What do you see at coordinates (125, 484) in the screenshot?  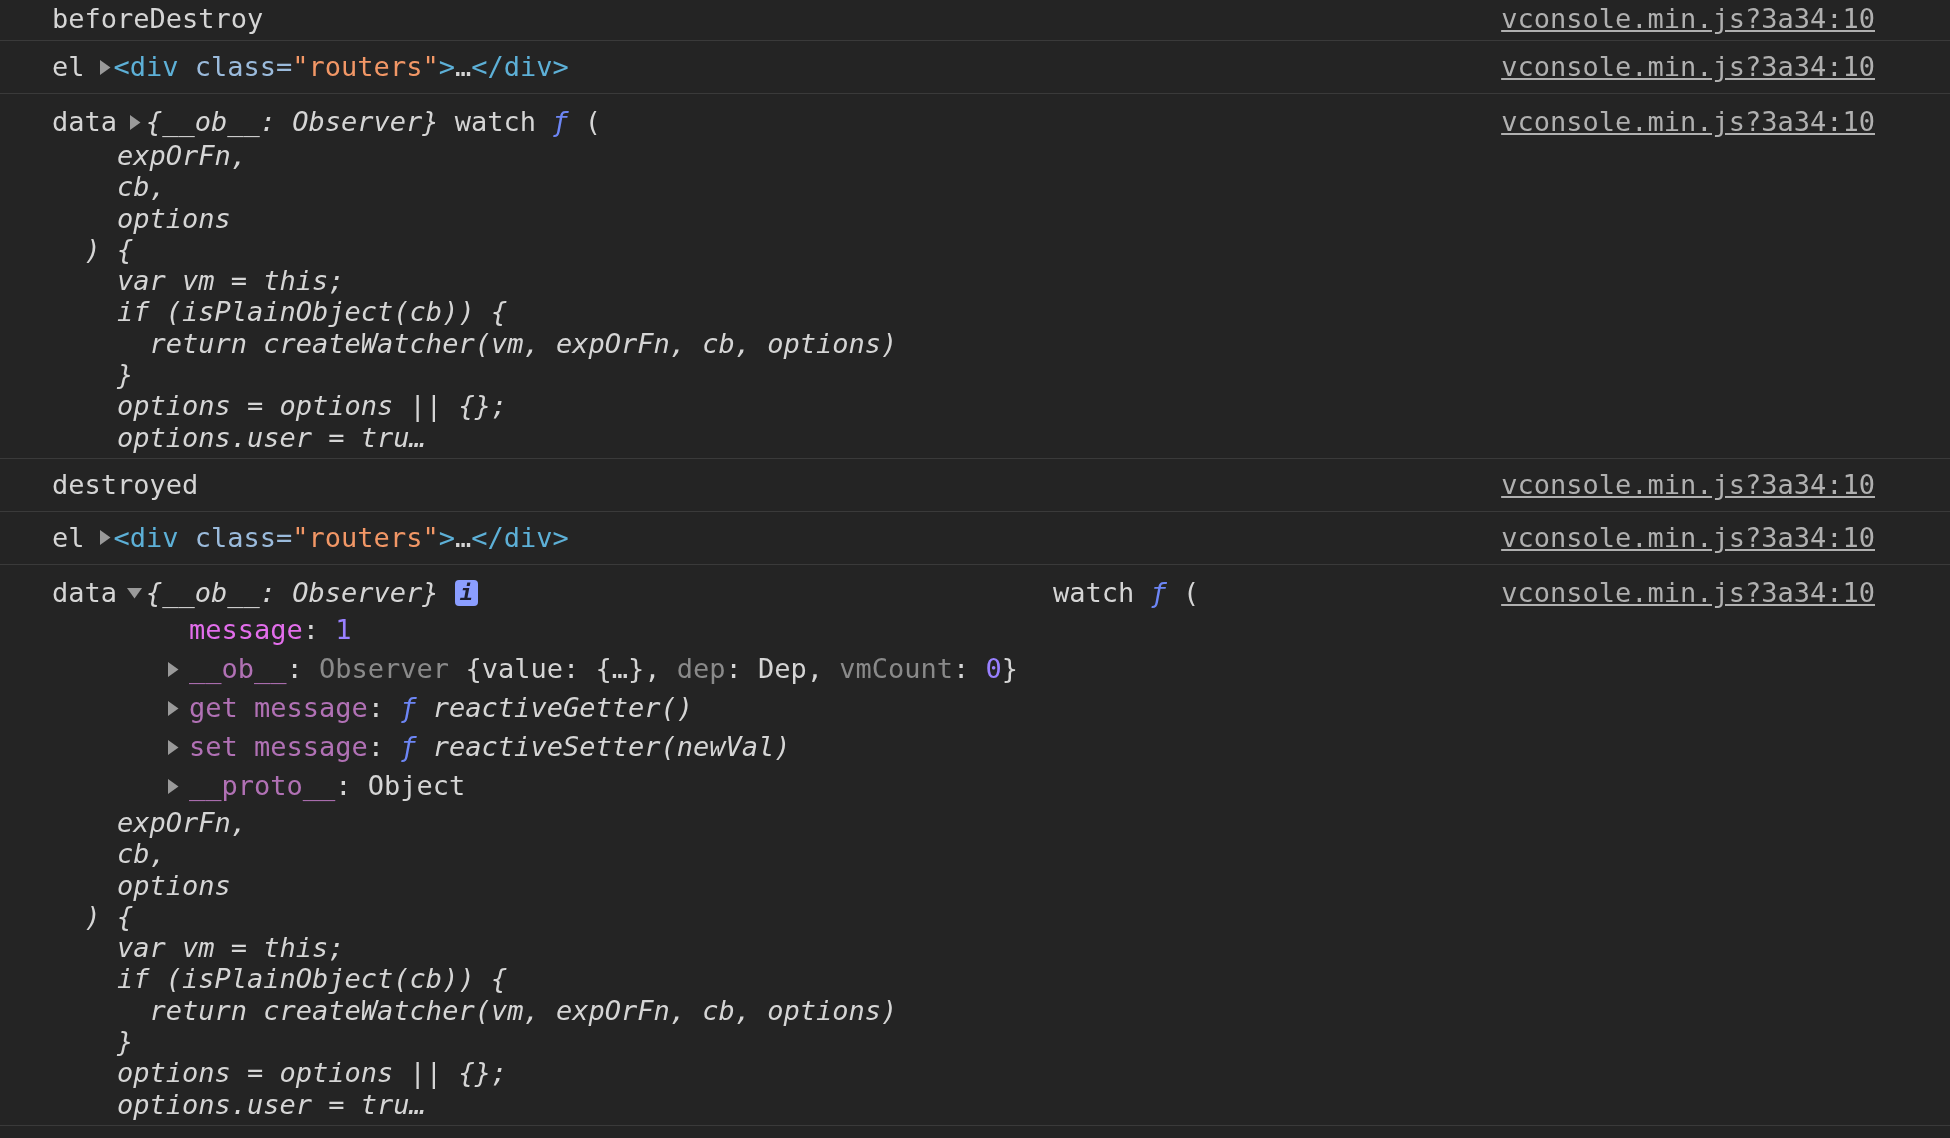 I see `log-message: destroyed` at bounding box center [125, 484].